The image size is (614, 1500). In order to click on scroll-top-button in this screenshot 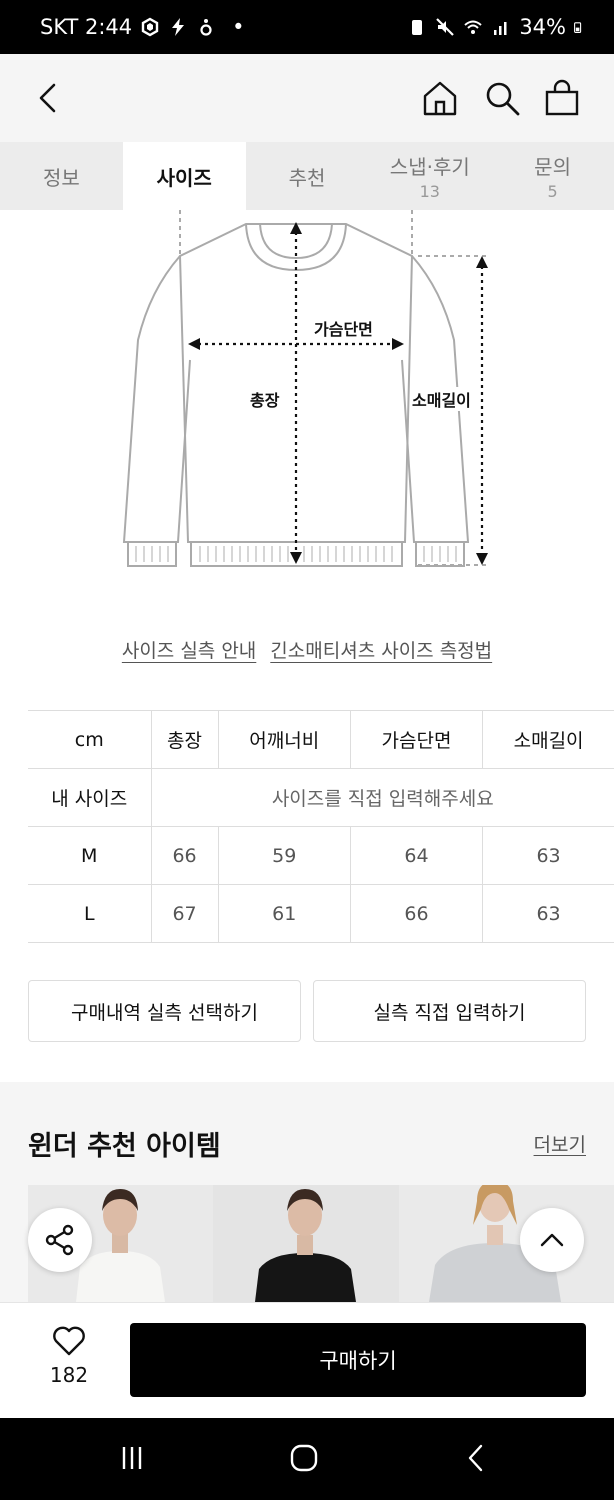, I will do `click(552, 1240)`.